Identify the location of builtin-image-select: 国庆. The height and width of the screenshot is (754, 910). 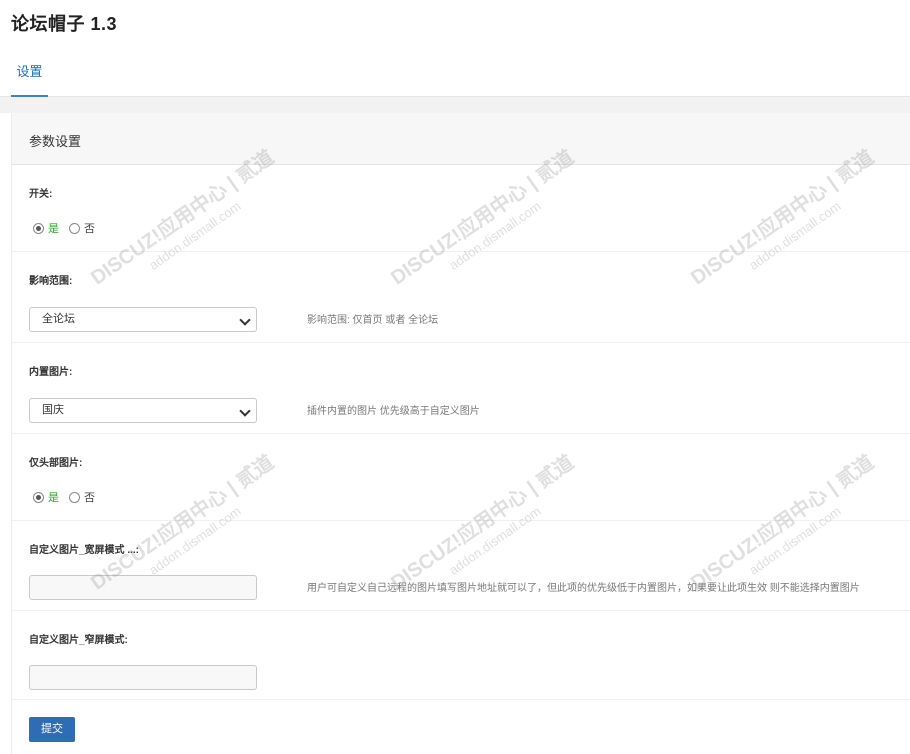
(143, 410).